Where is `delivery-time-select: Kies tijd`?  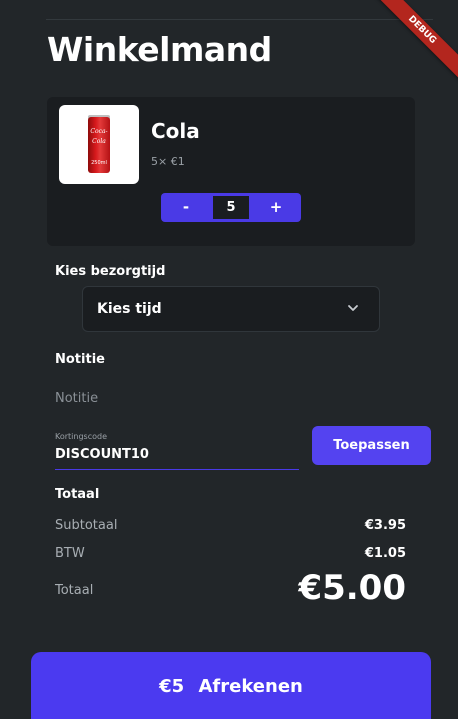
delivery-time-select: Kies tijd is located at coordinates (231, 309).